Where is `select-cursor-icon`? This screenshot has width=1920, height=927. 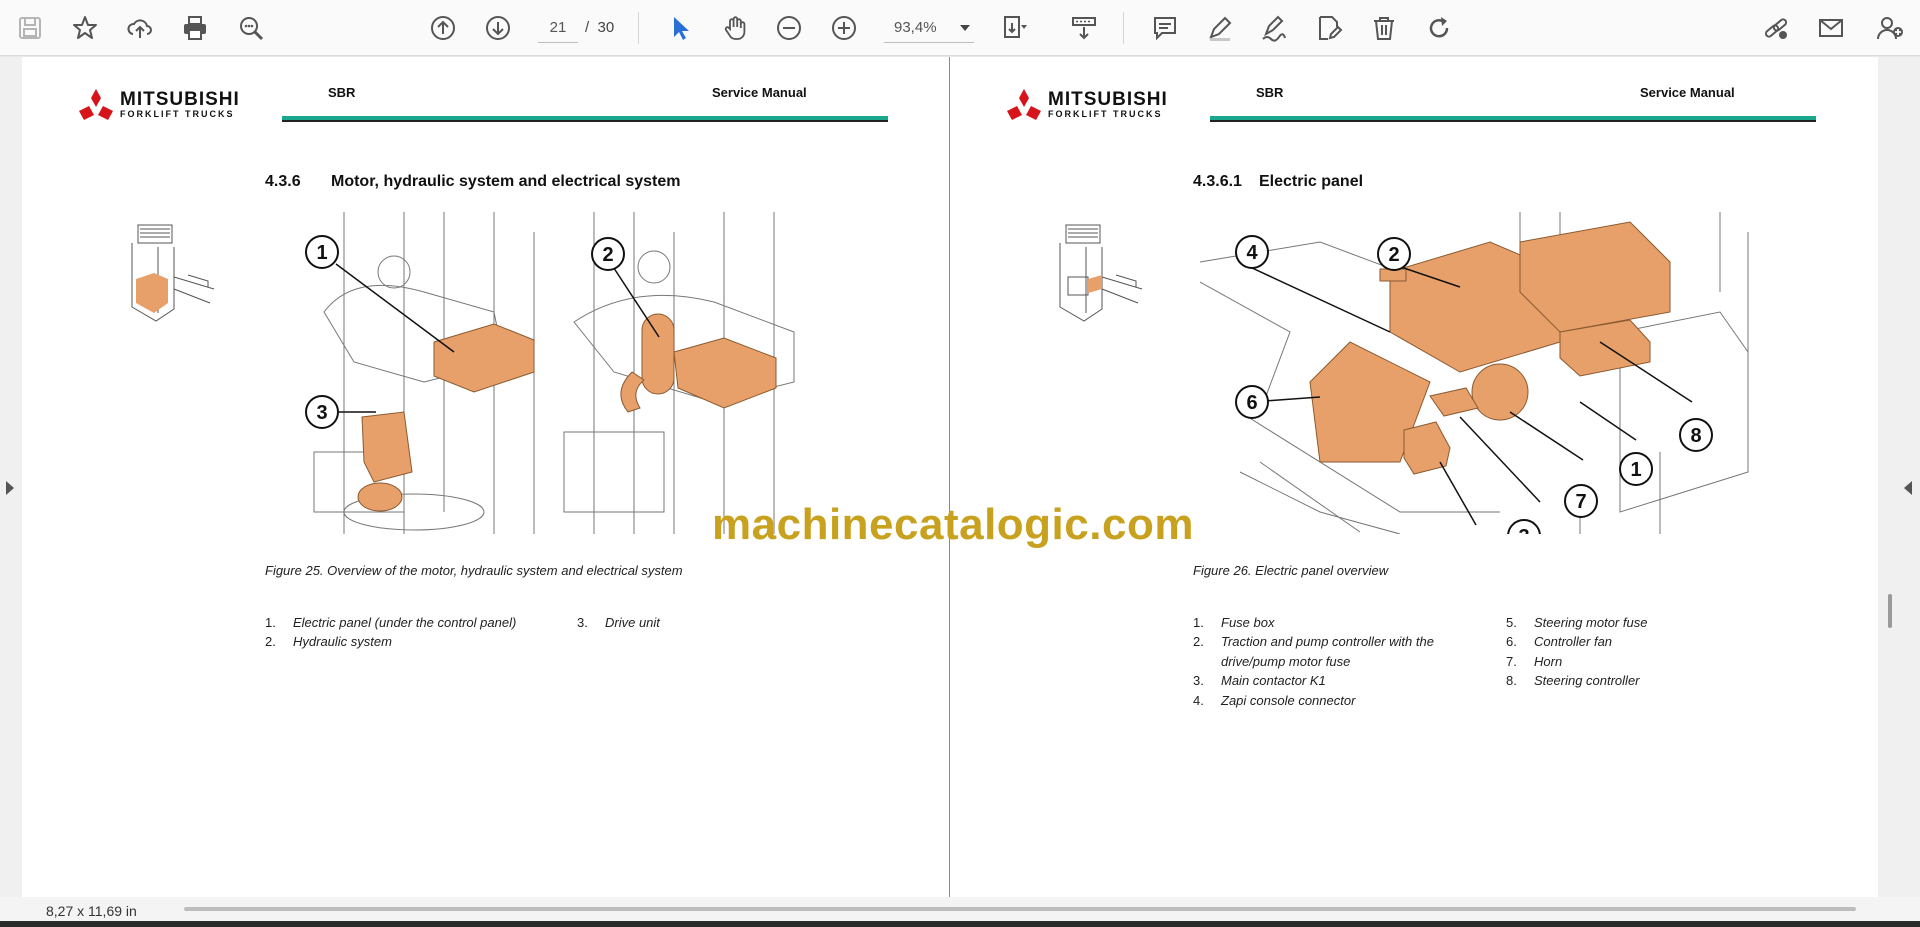
select-cursor-icon is located at coordinates (680, 28).